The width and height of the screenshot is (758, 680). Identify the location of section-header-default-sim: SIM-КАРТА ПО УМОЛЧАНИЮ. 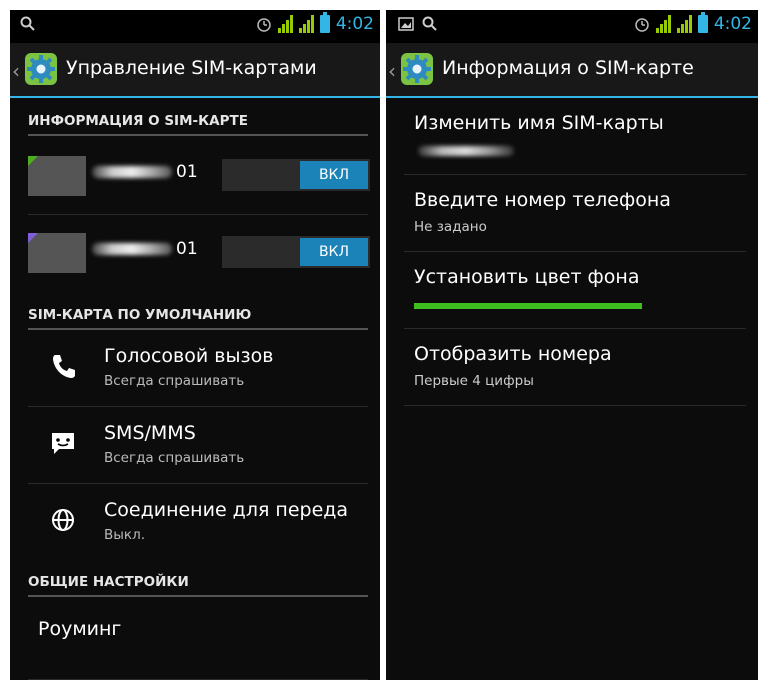
(198, 312).